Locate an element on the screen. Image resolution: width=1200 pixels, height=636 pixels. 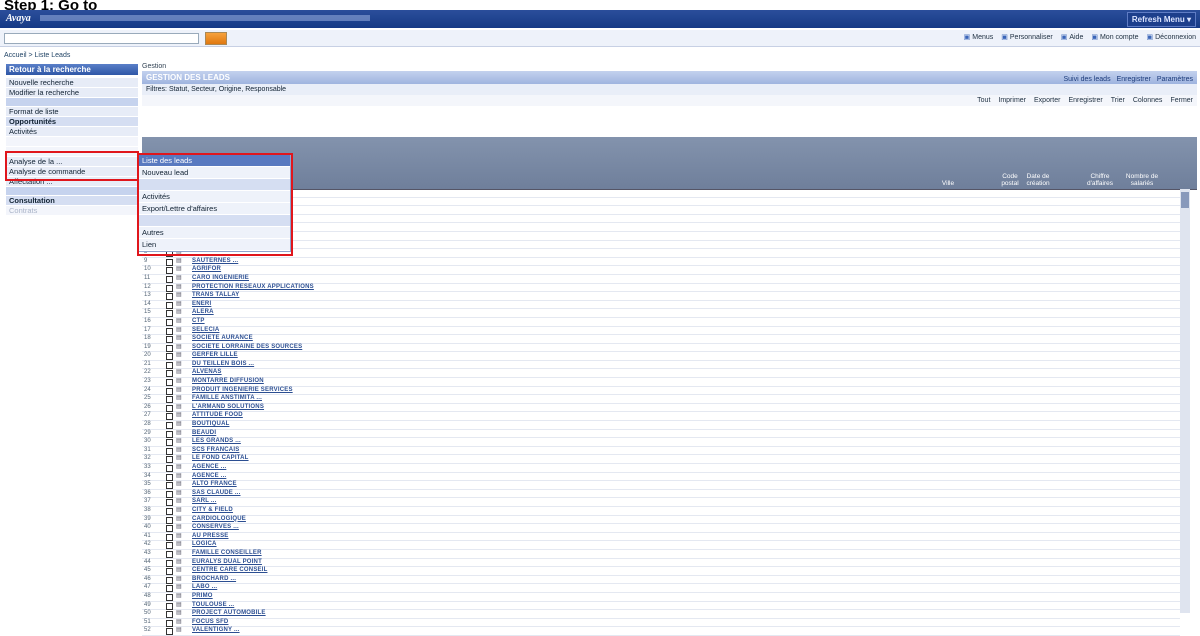
sidebar-item is located at coordinates (72, 142).